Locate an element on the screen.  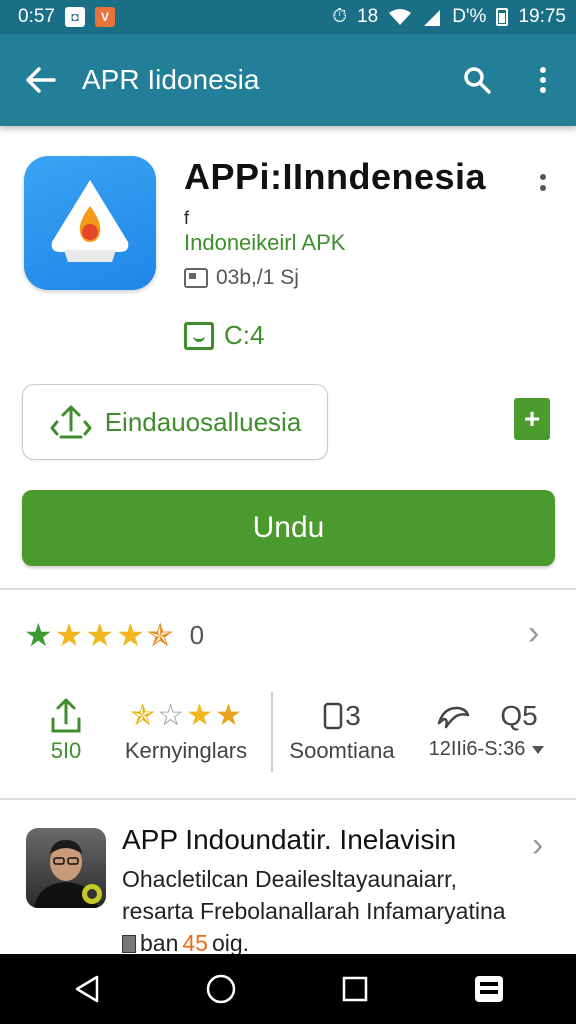
more-options-button is located at coordinates (543, 80).